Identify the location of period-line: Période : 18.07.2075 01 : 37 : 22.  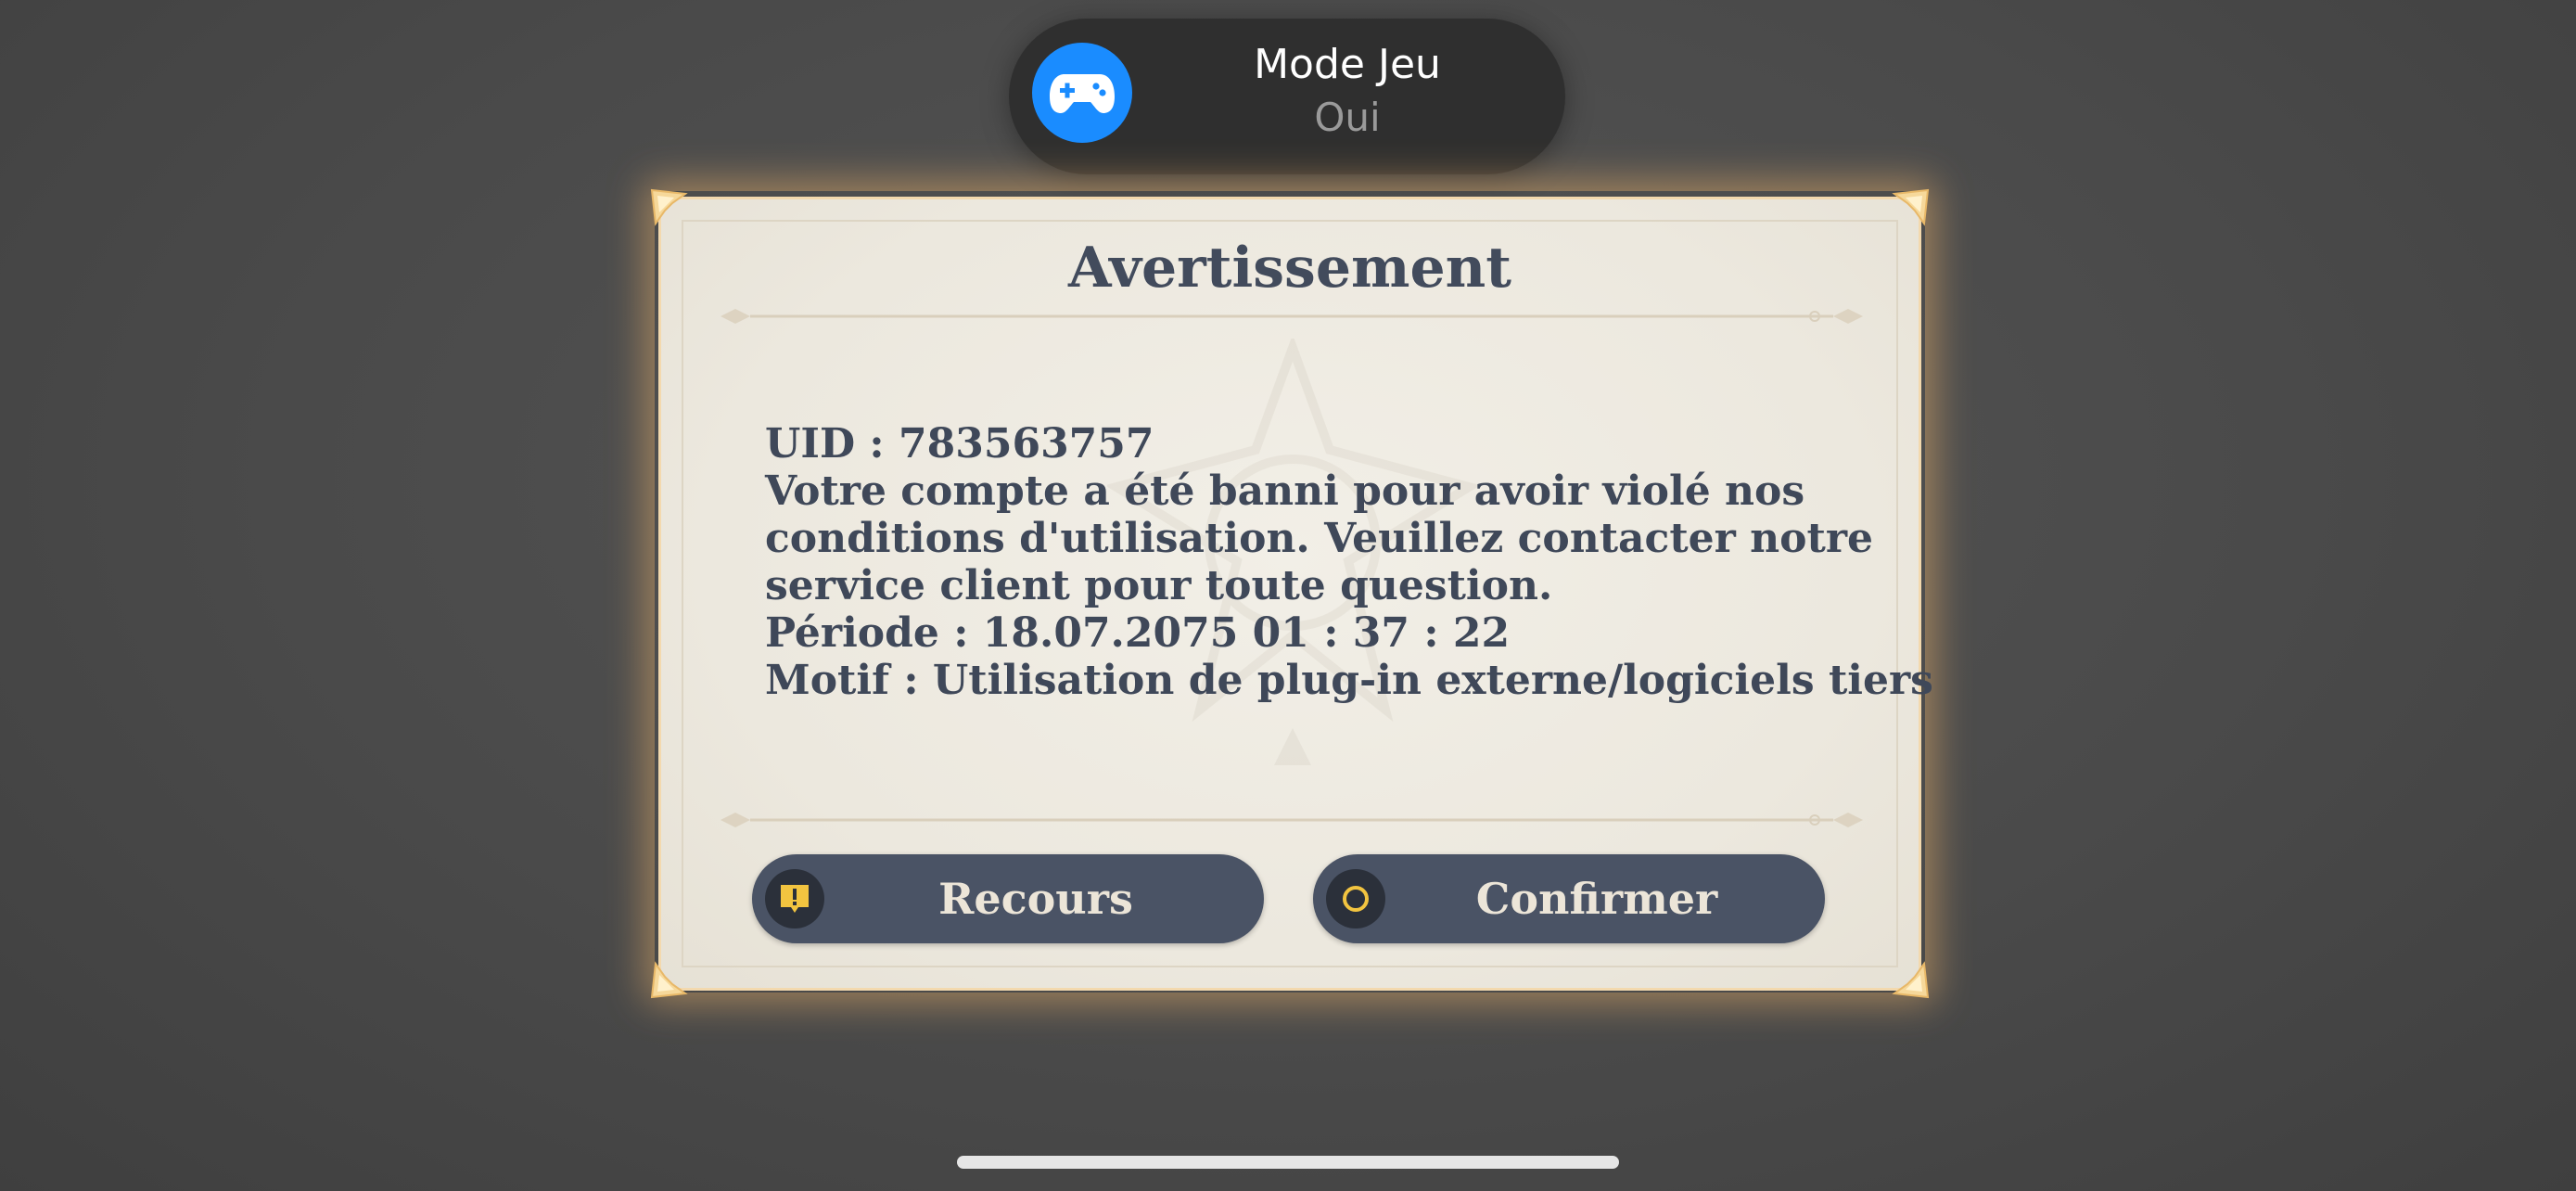
(1138, 633).